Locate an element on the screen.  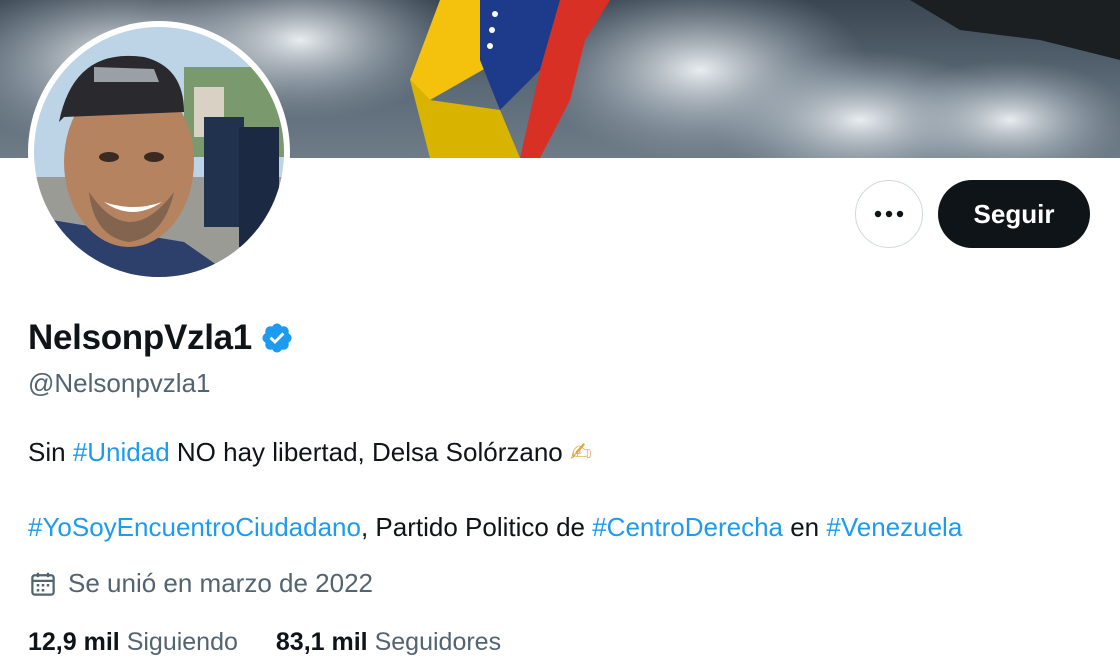
joined-text: Se unió en marzo de 2022 is located at coordinates (220, 583).